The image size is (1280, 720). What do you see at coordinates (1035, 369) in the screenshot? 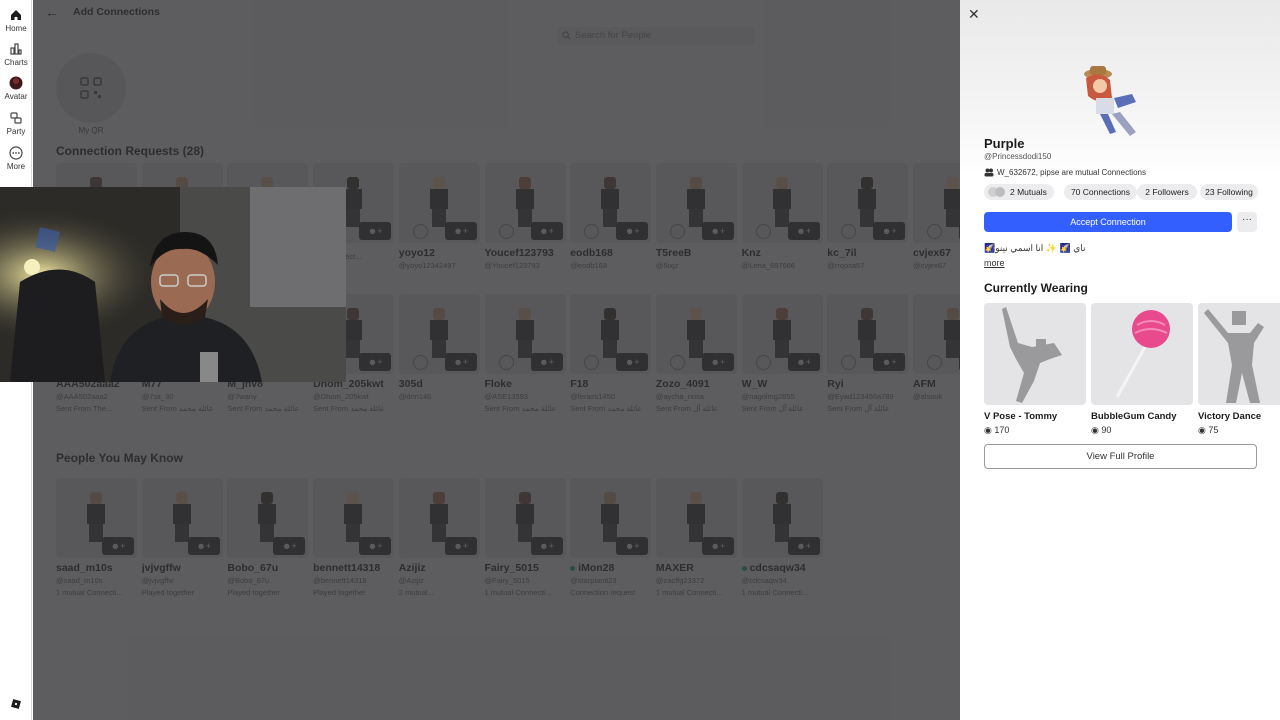
I see `wearing-item: V Pose - Tommy ◉ 170` at bounding box center [1035, 369].